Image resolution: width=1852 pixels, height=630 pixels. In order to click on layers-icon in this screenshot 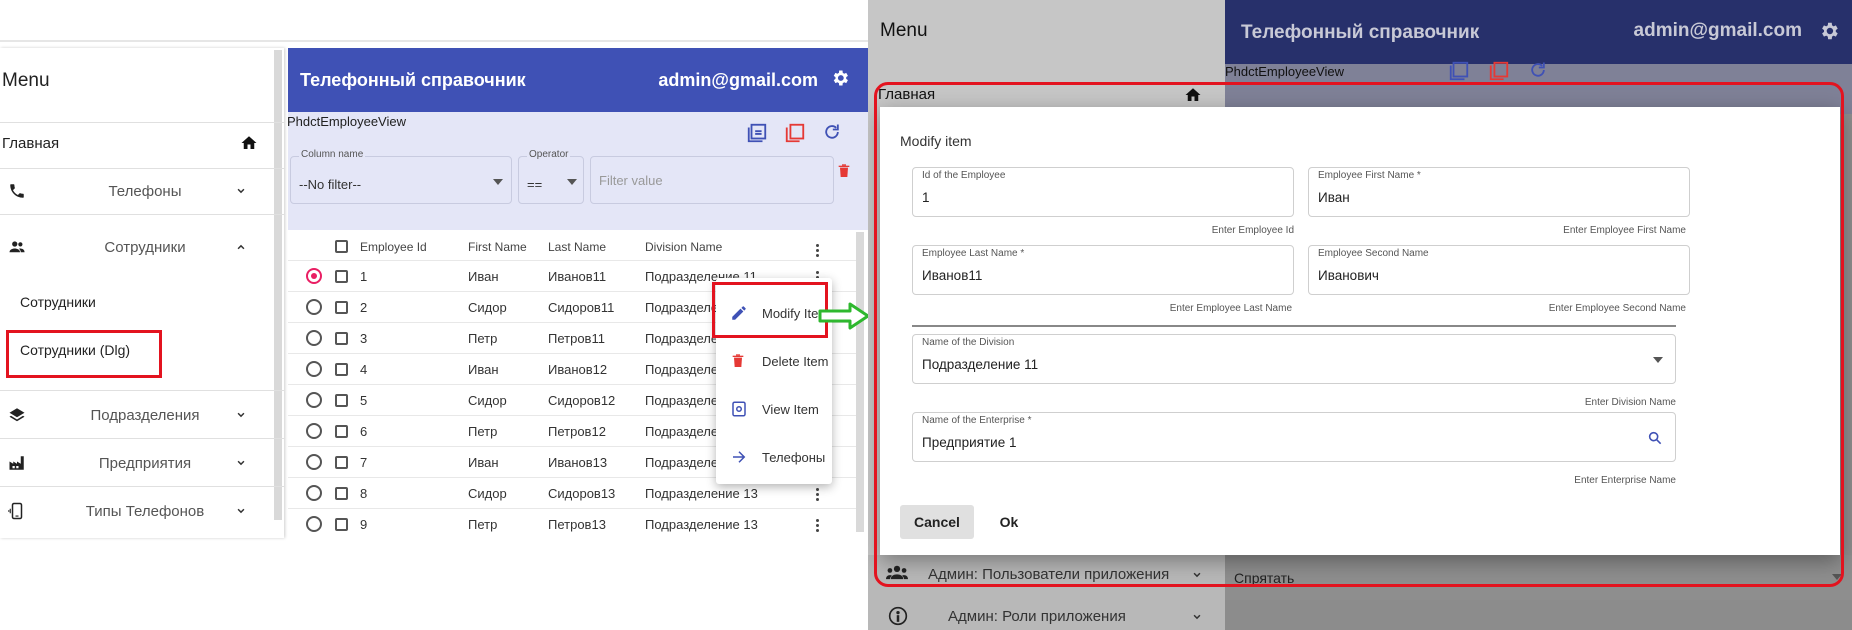, I will do `click(17, 415)`.